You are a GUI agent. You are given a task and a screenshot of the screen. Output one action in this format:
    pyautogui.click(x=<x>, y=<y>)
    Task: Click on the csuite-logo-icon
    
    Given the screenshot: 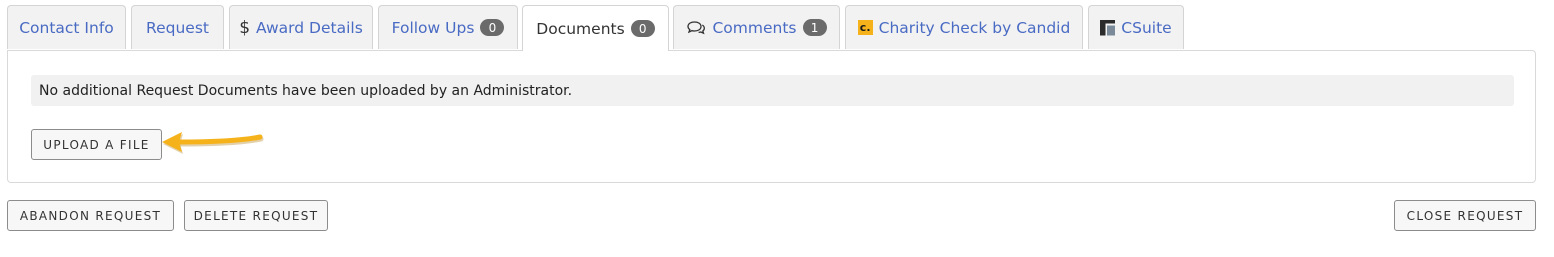 What is the action you would take?
    pyautogui.click(x=1108, y=27)
    